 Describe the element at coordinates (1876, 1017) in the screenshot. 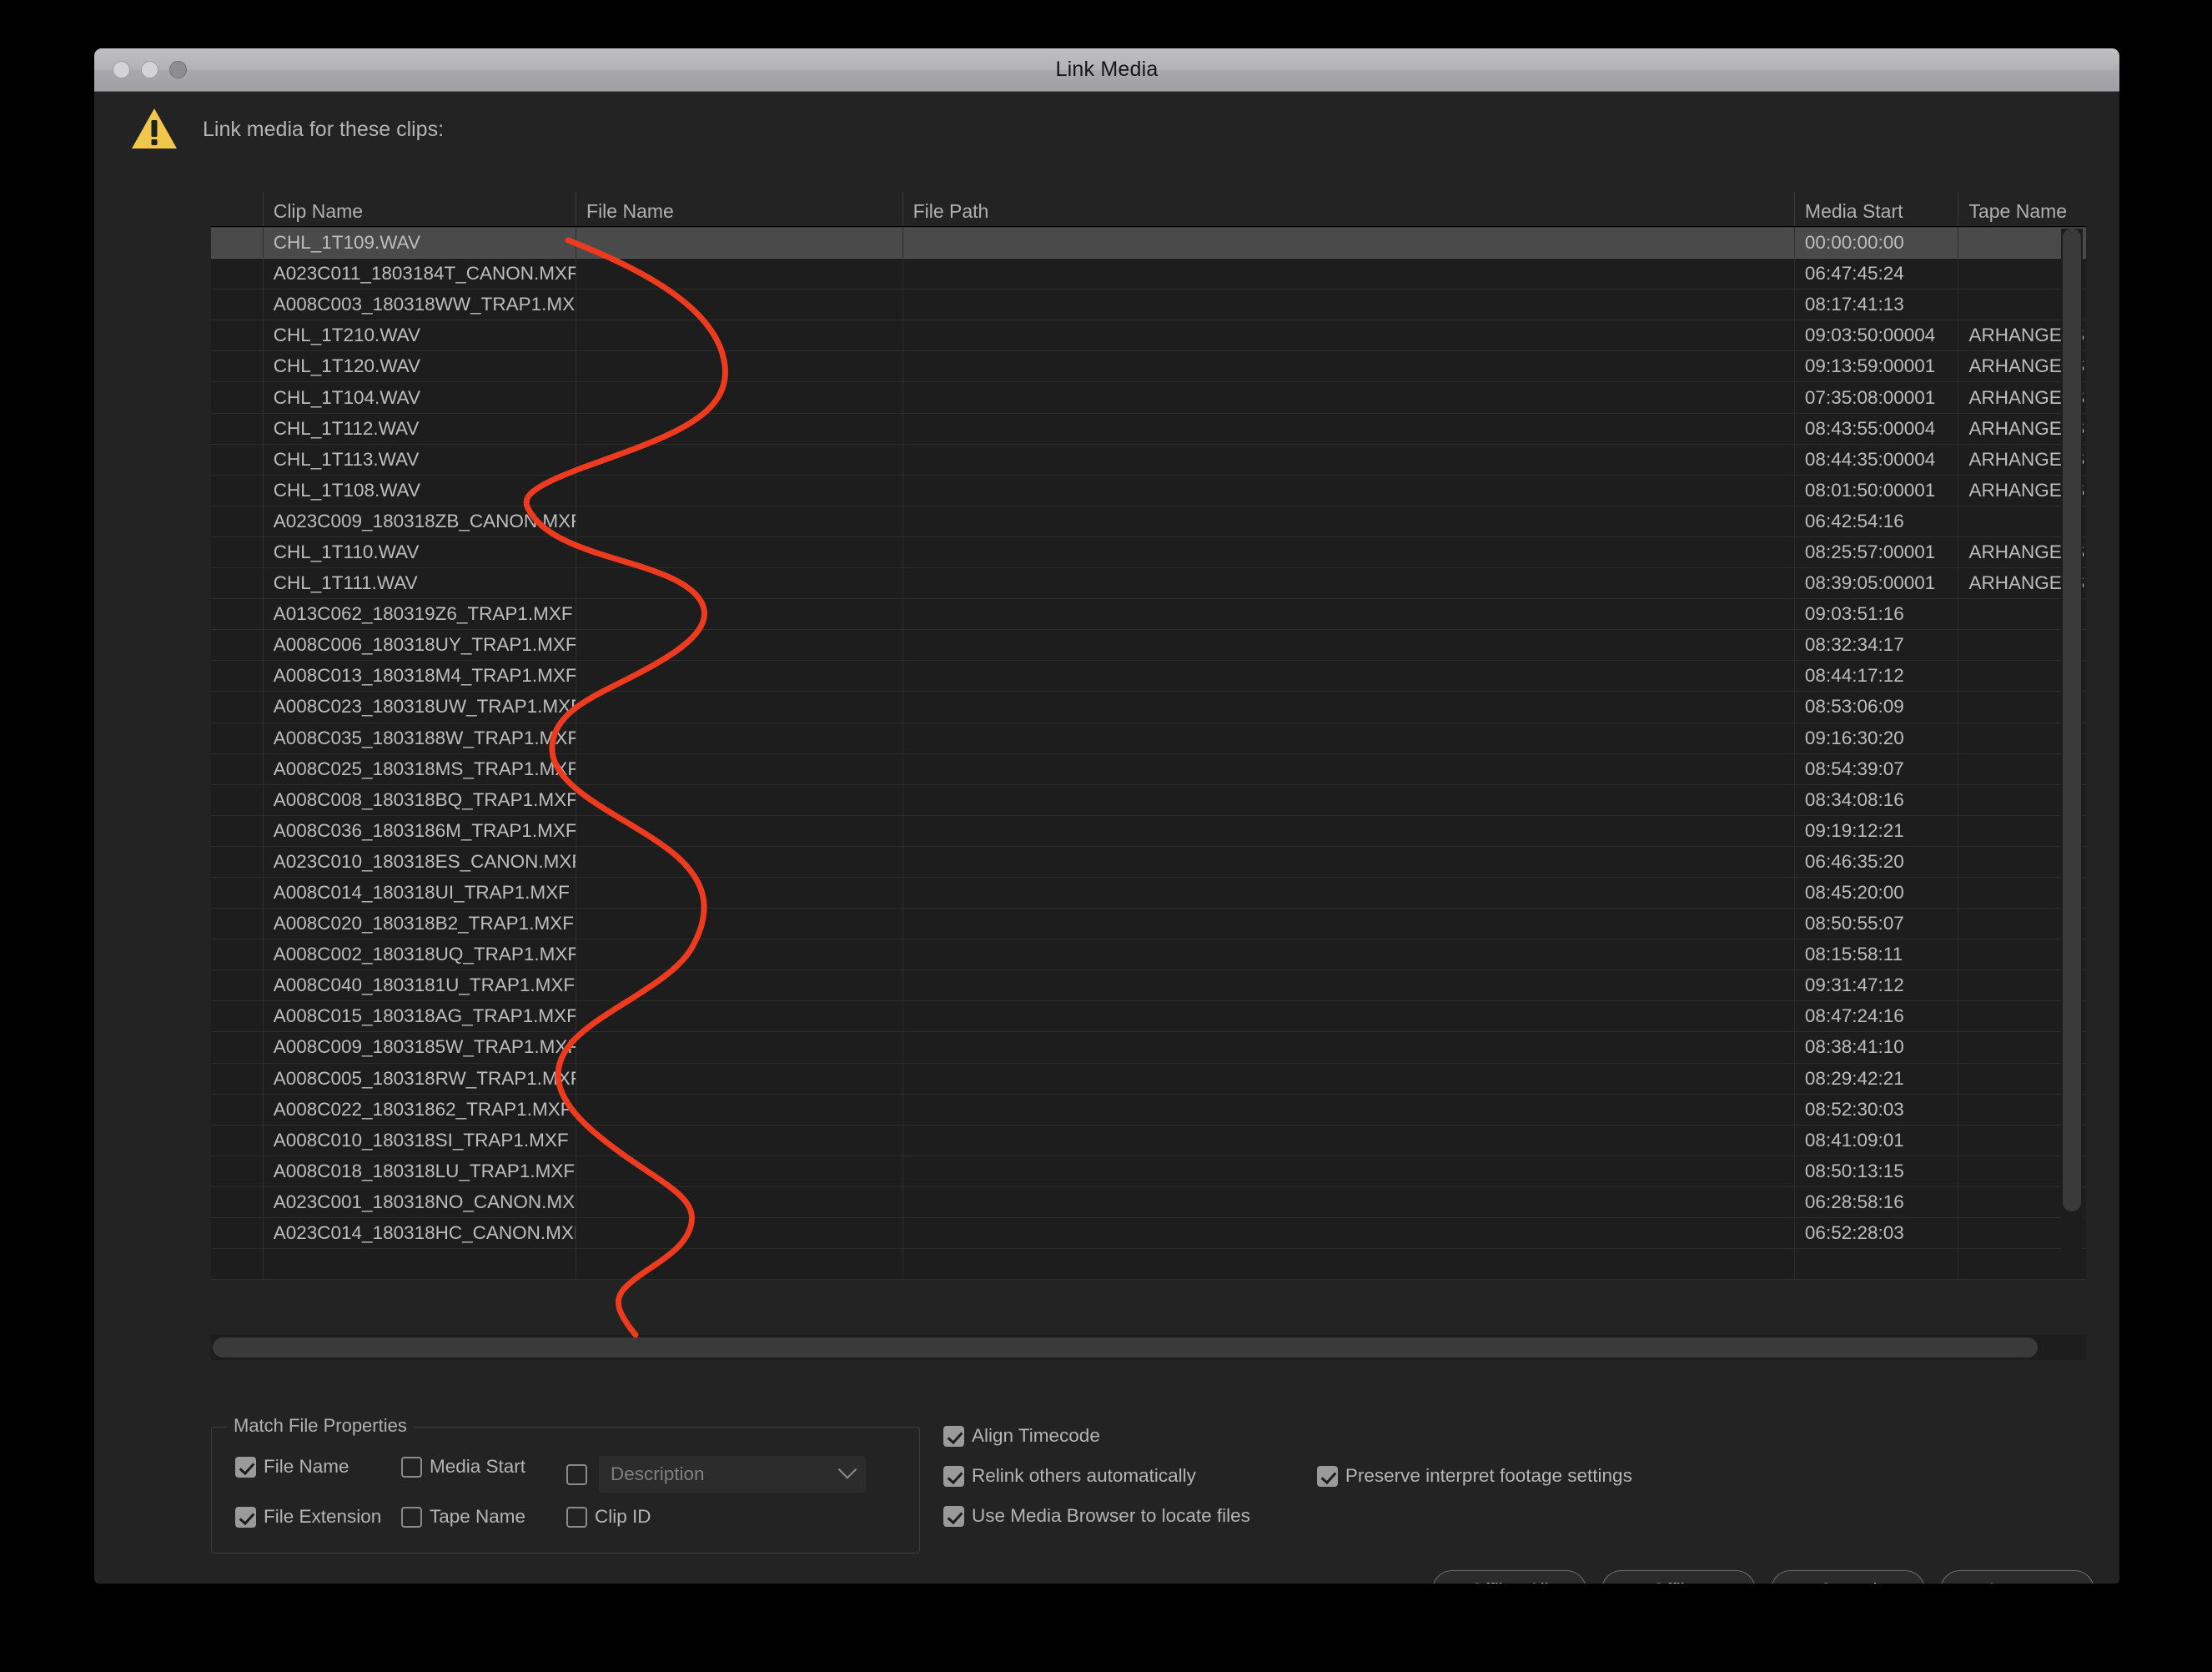

I see `cell-media-start: 08:47:24:16` at that location.